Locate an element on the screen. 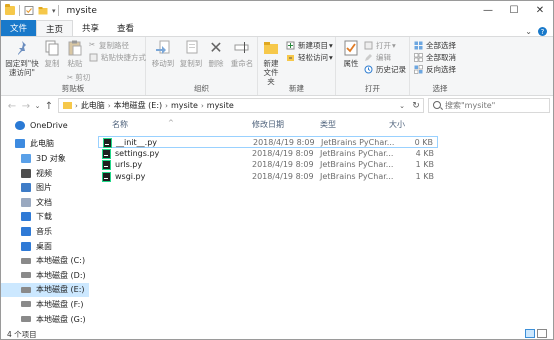  rename-icon is located at coordinates (241, 47).